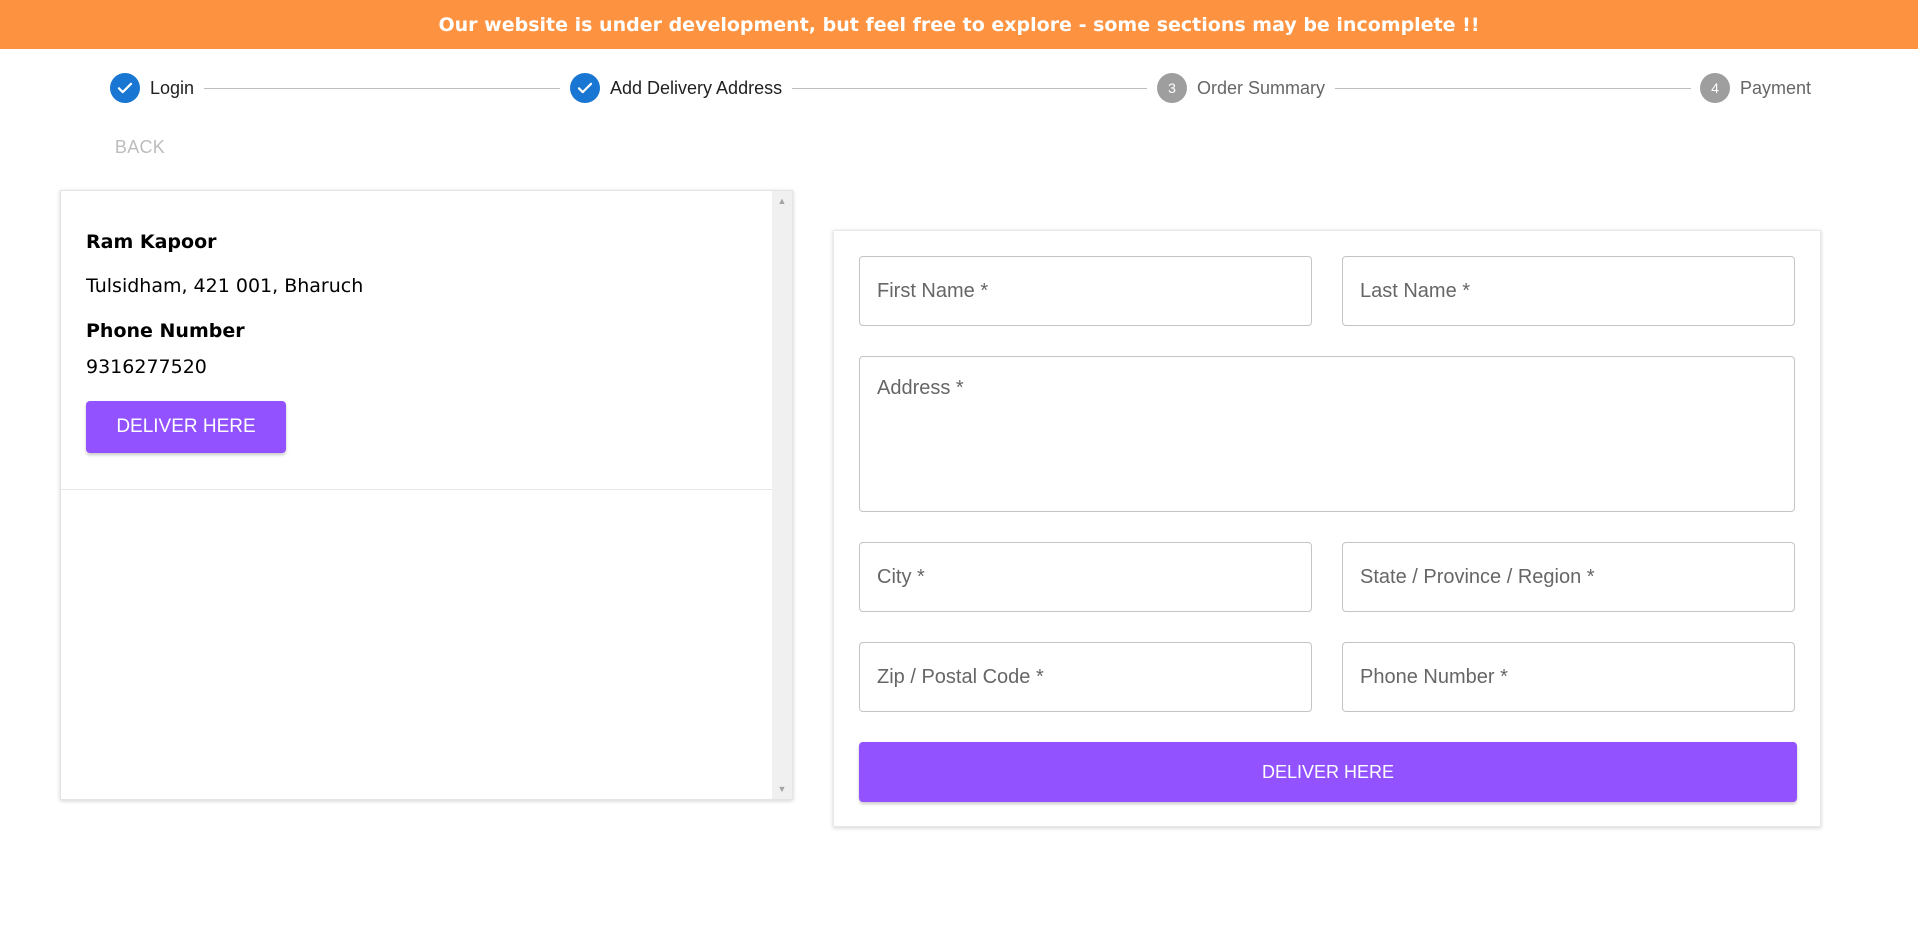 Image resolution: width=1918 pixels, height=931 pixels. I want to click on step-payment: 4 Payment, so click(1755, 88).